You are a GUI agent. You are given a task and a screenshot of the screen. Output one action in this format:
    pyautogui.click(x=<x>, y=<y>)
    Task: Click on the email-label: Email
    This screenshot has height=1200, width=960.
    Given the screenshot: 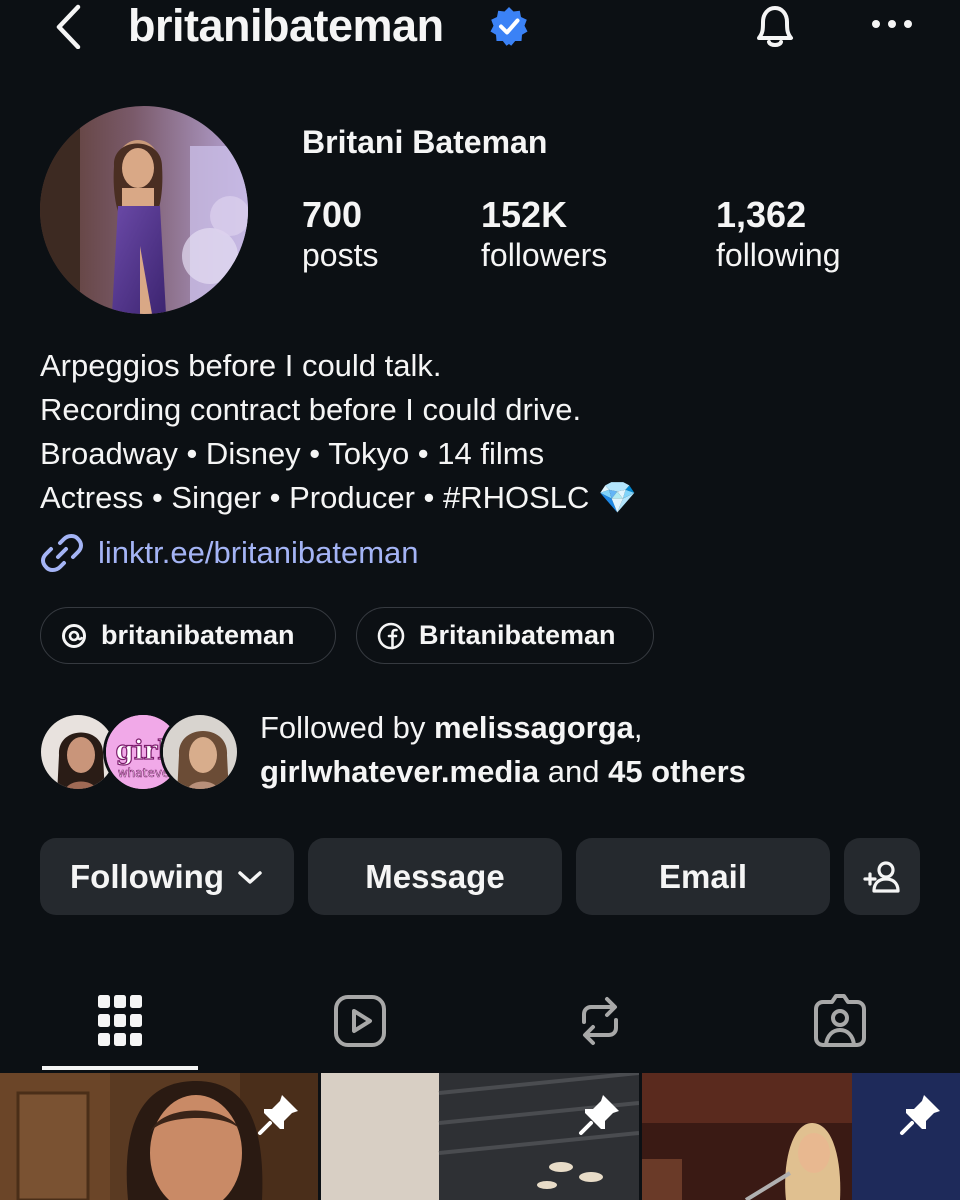 What is the action you would take?
    pyautogui.click(x=703, y=876)
    